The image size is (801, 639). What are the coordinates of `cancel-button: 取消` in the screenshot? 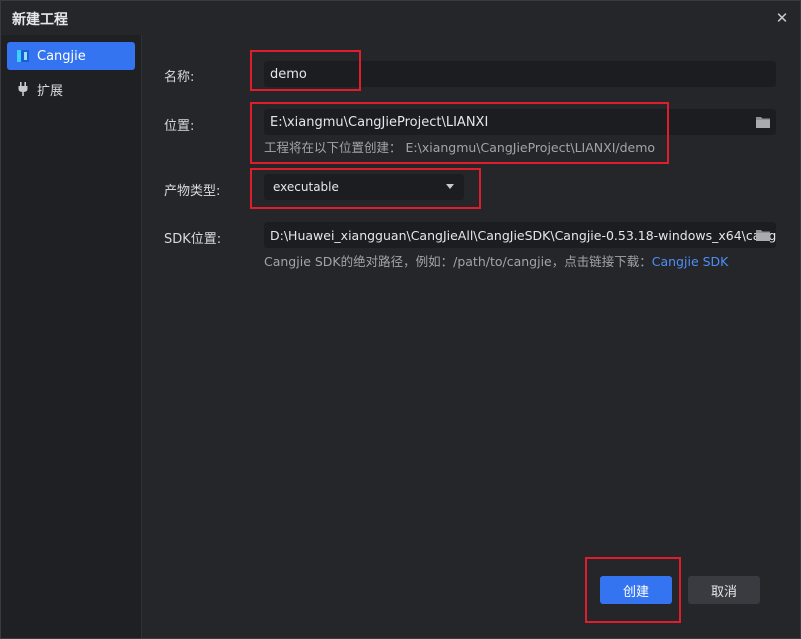 It's located at (724, 590).